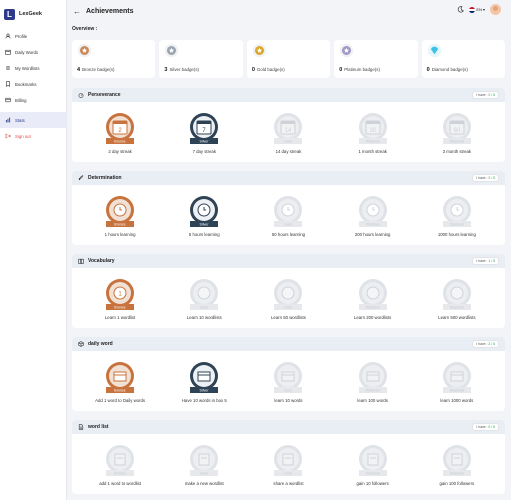 The width and height of the screenshot is (511, 500). I want to click on achievement-badge: Silver Have 10 words in box 5, so click(204, 381).